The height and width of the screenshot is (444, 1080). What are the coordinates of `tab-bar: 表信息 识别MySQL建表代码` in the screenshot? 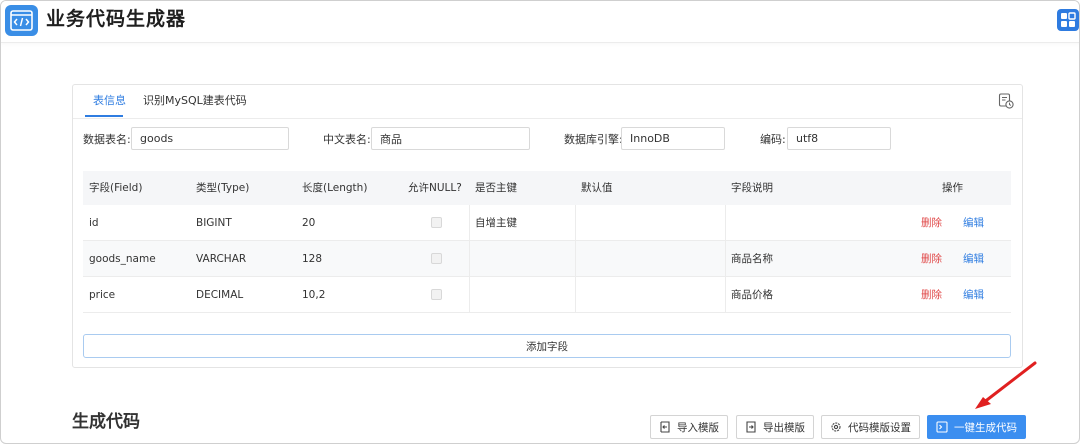 It's located at (547, 102).